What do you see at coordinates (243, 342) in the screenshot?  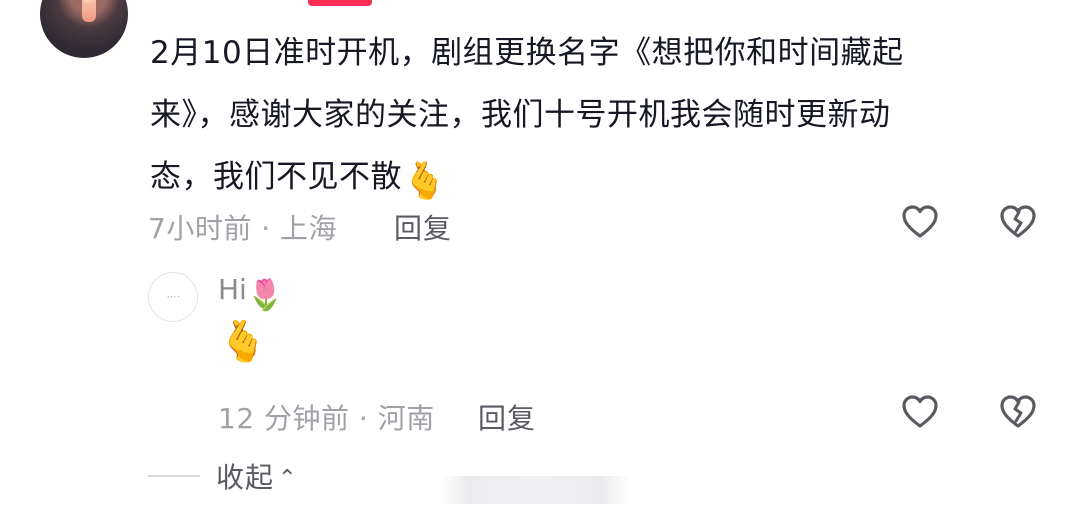 I see `reply-content-emoji: 🫰` at bounding box center [243, 342].